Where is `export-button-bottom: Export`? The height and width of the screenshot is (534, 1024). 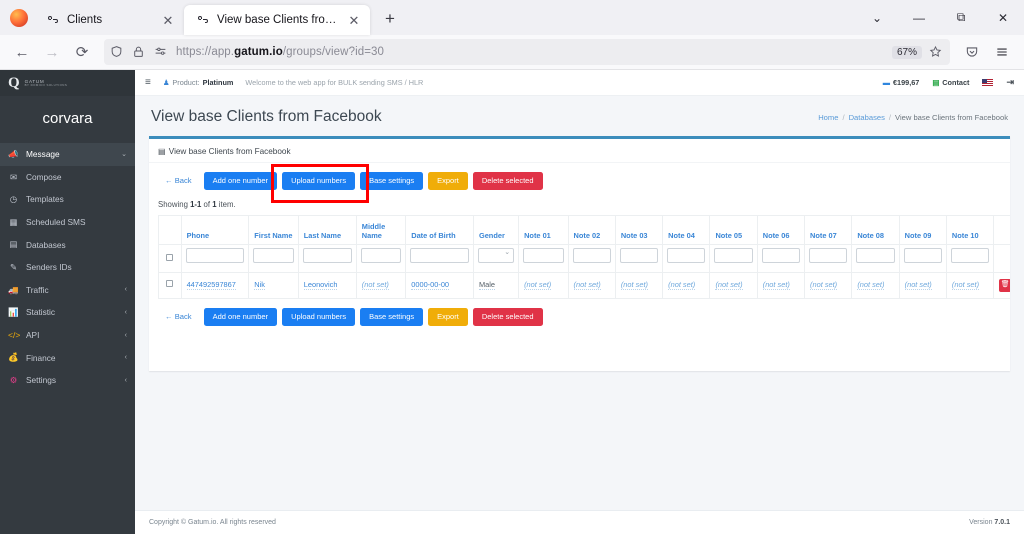
export-button-bottom: Export is located at coordinates (448, 317).